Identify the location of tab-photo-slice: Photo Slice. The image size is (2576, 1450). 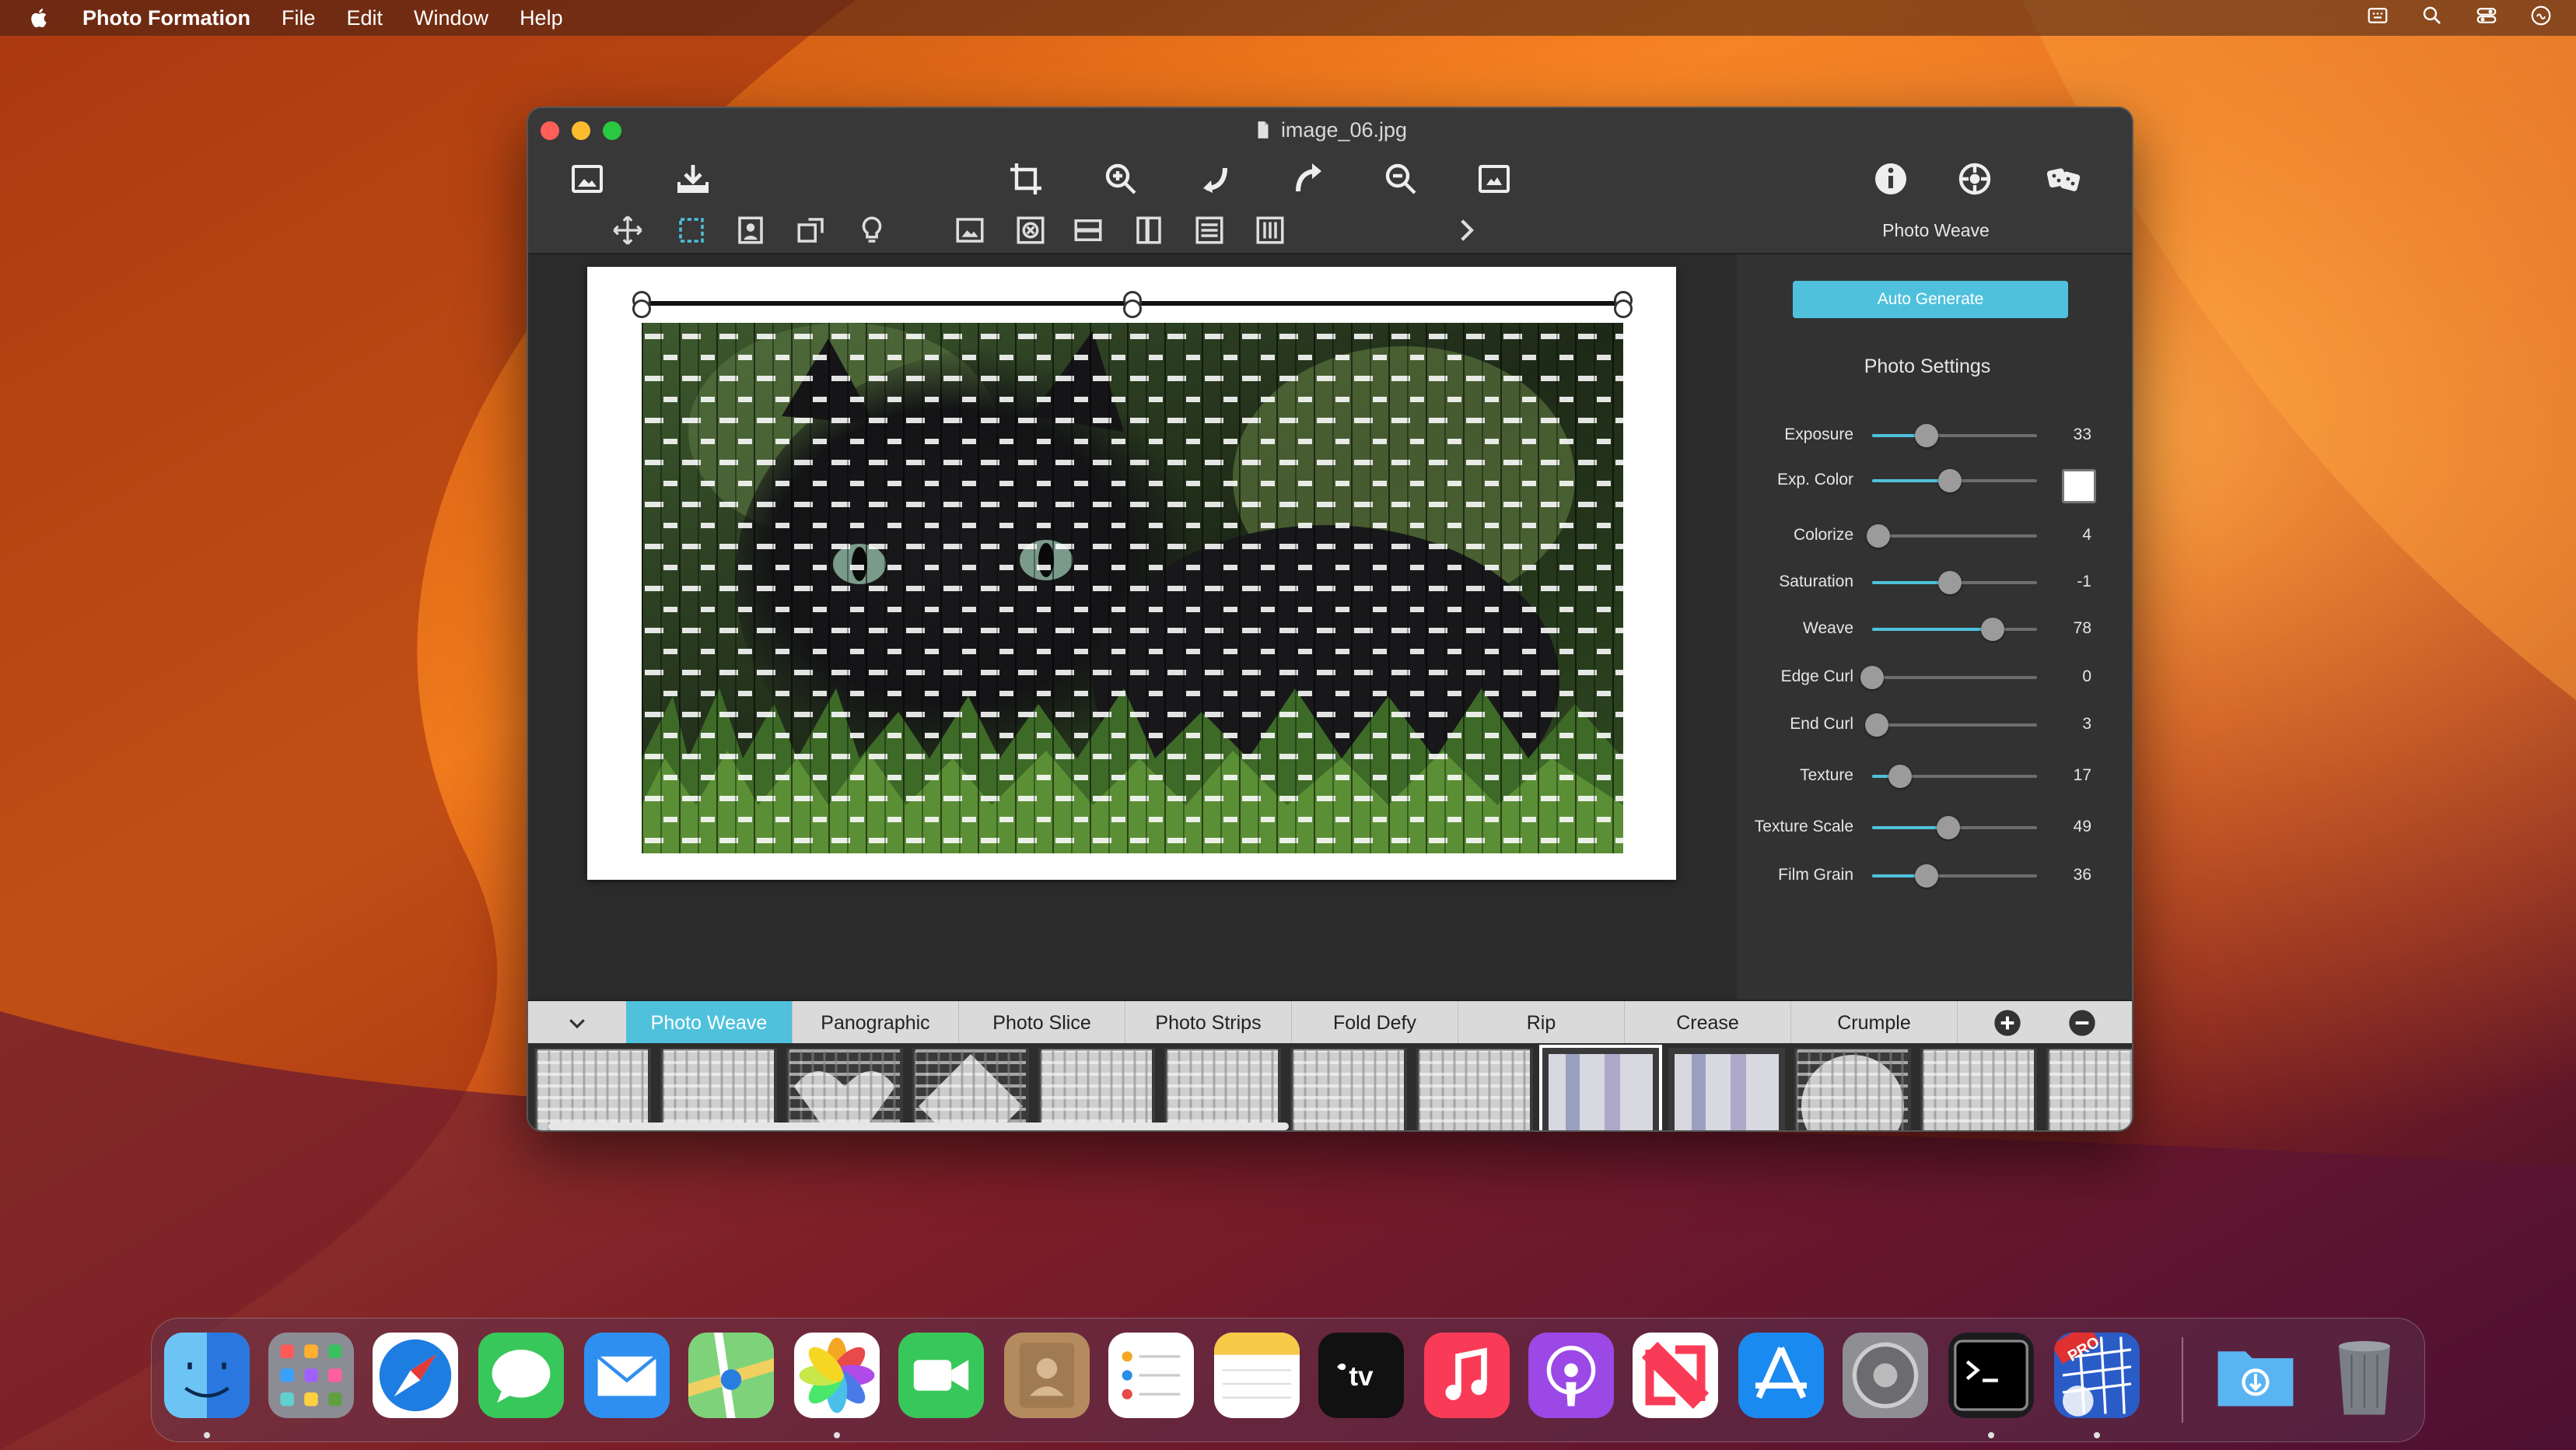
(1042, 1023).